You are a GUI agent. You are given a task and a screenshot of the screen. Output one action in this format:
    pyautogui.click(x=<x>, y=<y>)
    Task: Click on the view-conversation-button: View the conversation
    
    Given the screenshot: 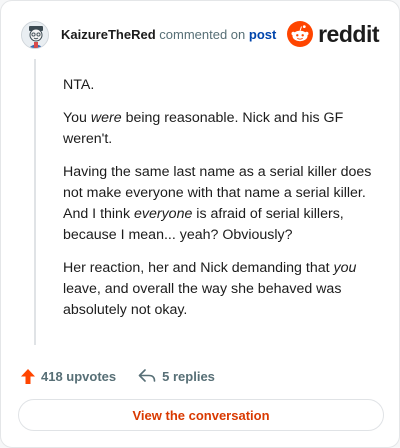 What is the action you would take?
    pyautogui.click(x=201, y=415)
    